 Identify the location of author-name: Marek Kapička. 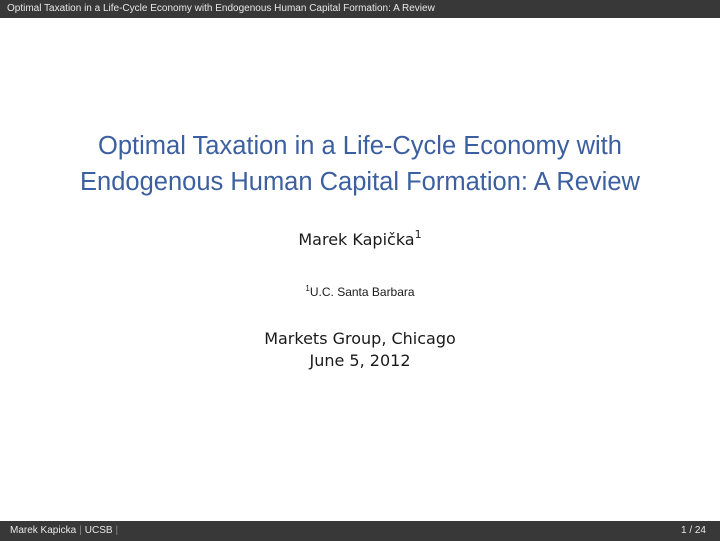
(356, 239).